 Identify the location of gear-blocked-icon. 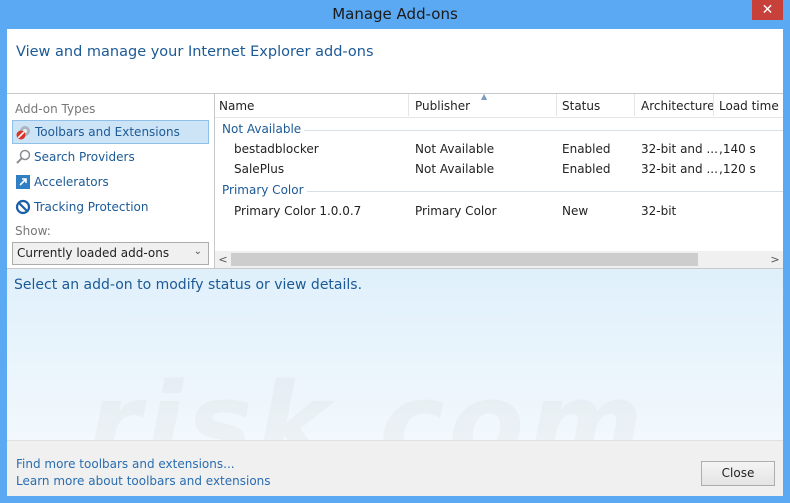
(24, 132).